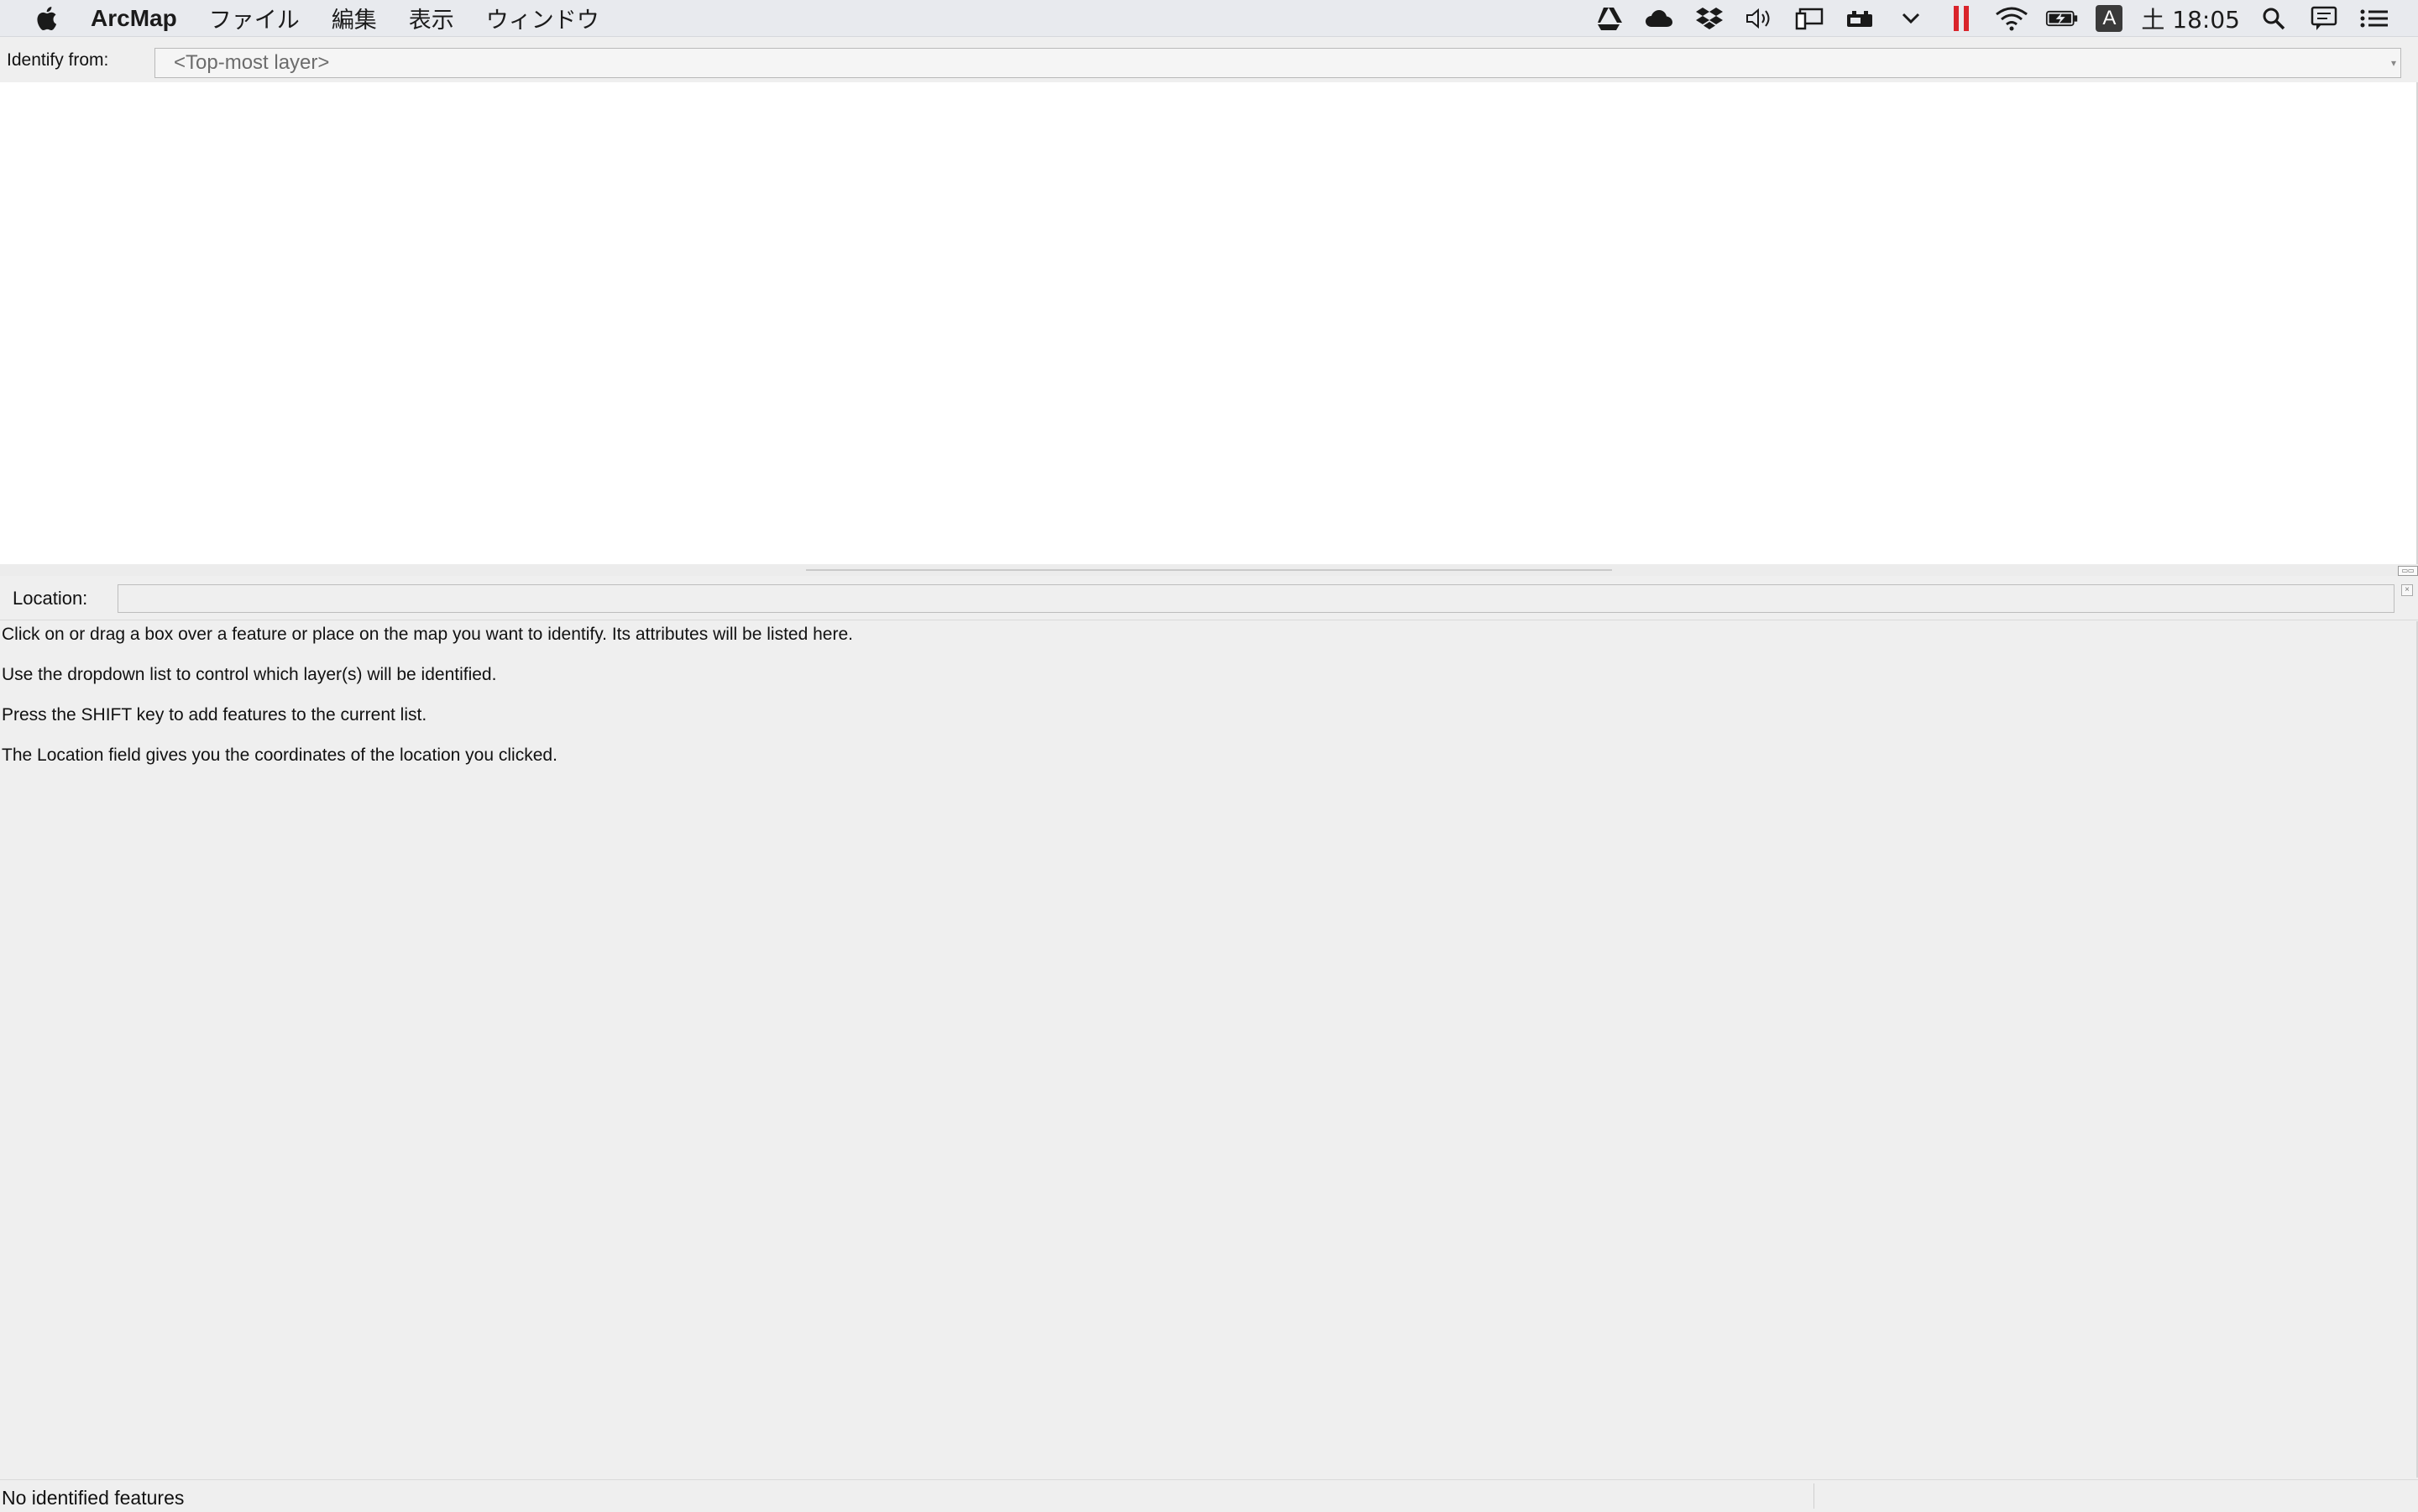 The width and height of the screenshot is (2418, 1512). What do you see at coordinates (46, 18) in the screenshot?
I see `apple-menu-icon` at bounding box center [46, 18].